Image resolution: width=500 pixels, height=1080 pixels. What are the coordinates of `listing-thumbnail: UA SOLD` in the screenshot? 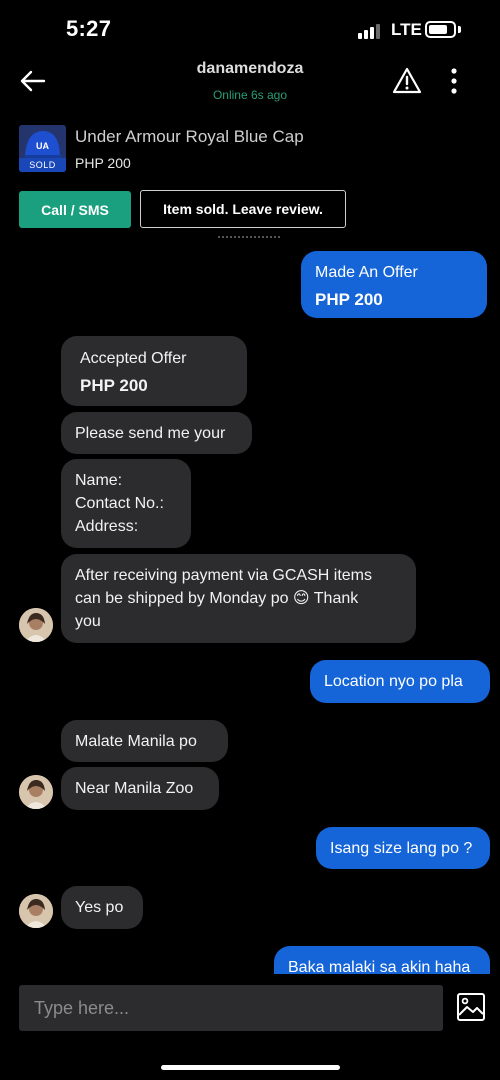 It's located at (42, 148).